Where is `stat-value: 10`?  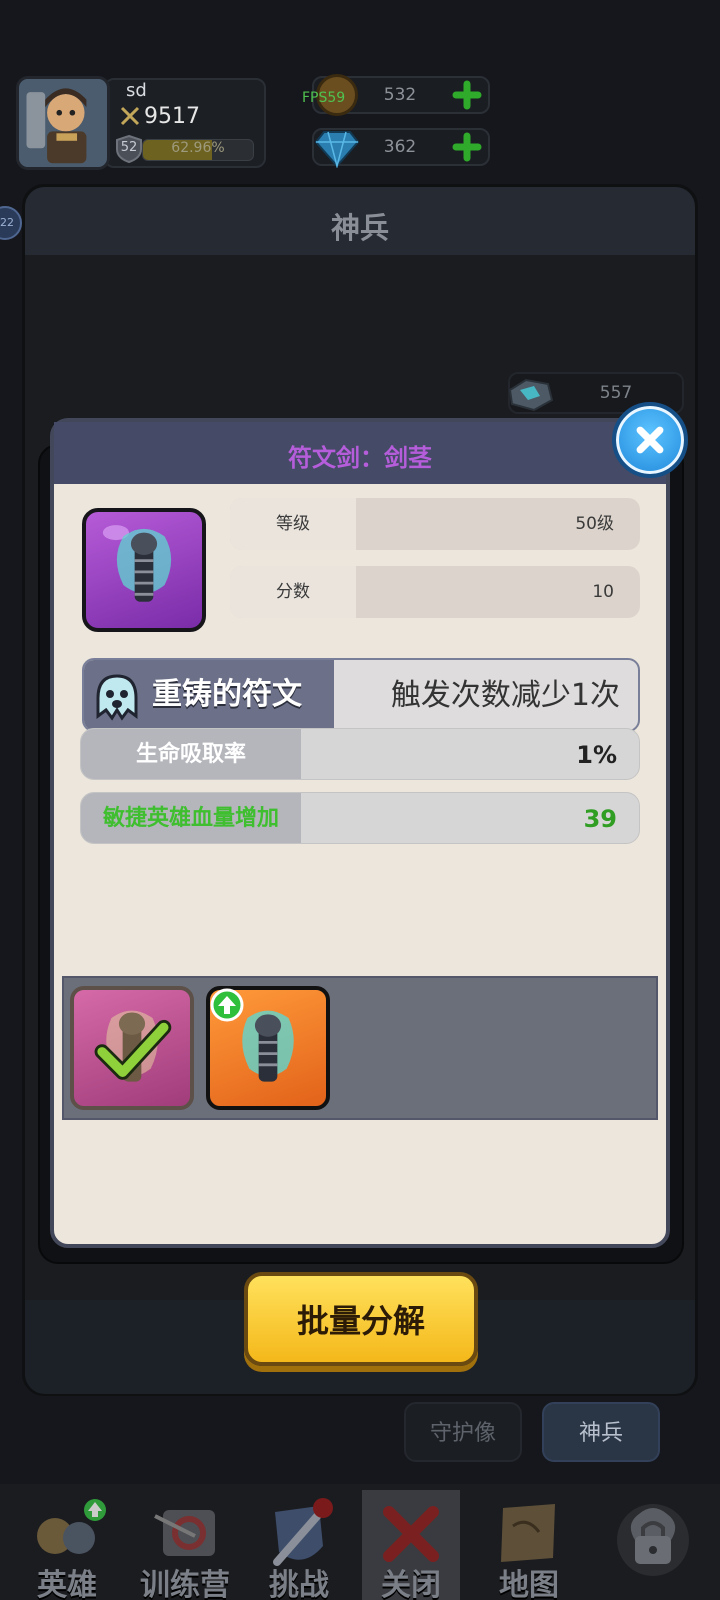 stat-value: 10 is located at coordinates (603, 592).